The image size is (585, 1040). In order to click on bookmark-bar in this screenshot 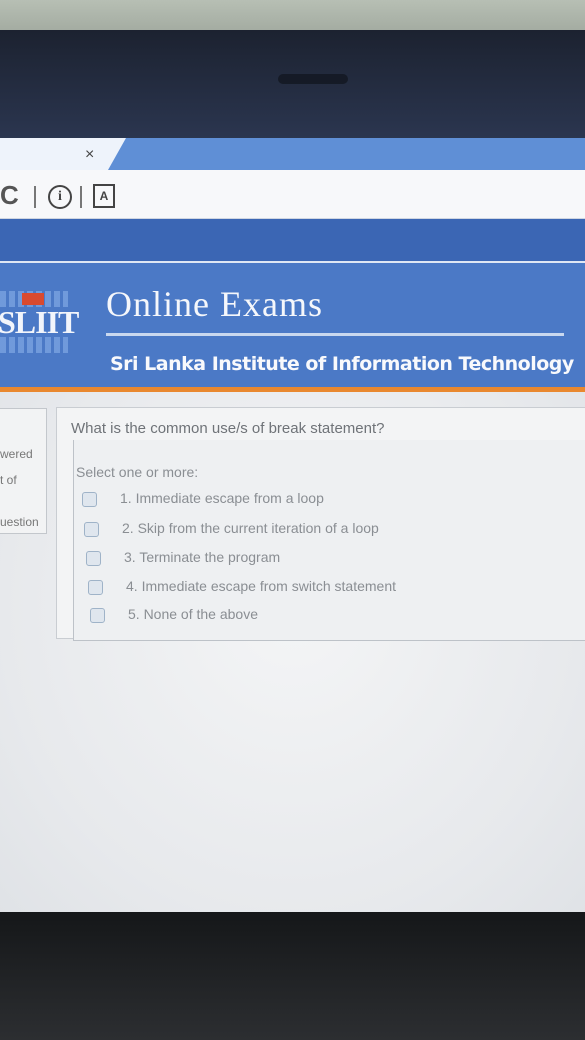, I will do `click(292, 240)`.